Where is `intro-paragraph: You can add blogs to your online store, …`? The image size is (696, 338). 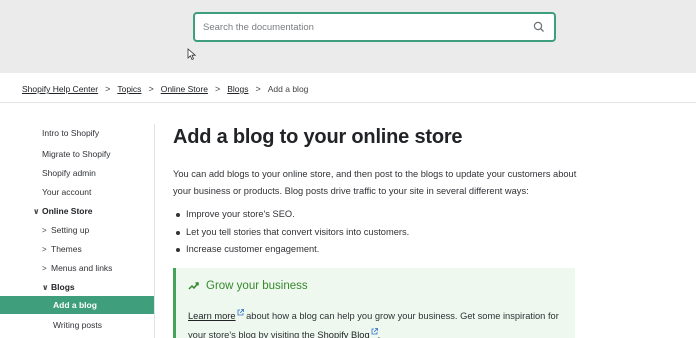 intro-paragraph: You can add blogs to your online store, … is located at coordinates (375, 182).